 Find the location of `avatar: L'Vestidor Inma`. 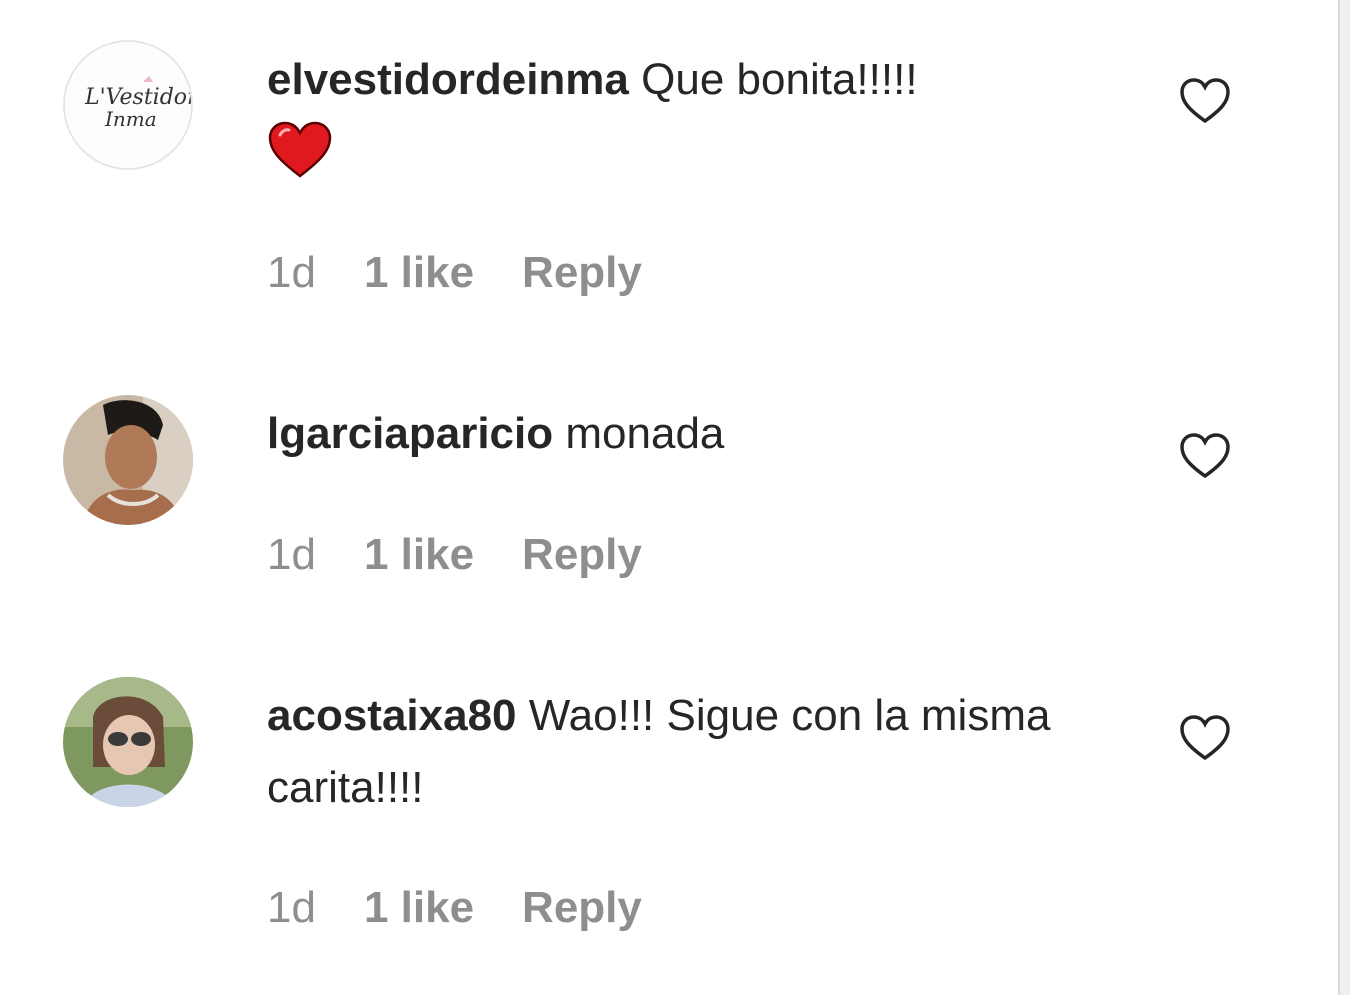

avatar: L'Vestidor Inma is located at coordinates (128, 105).